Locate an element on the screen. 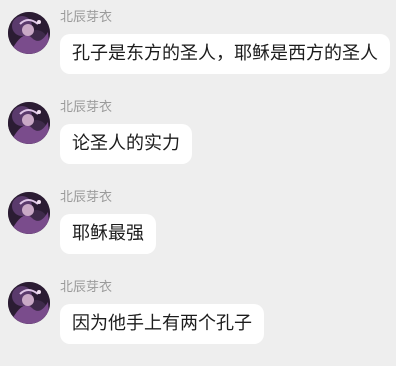  message-bubble: 论圣人的实力 is located at coordinates (126, 144).